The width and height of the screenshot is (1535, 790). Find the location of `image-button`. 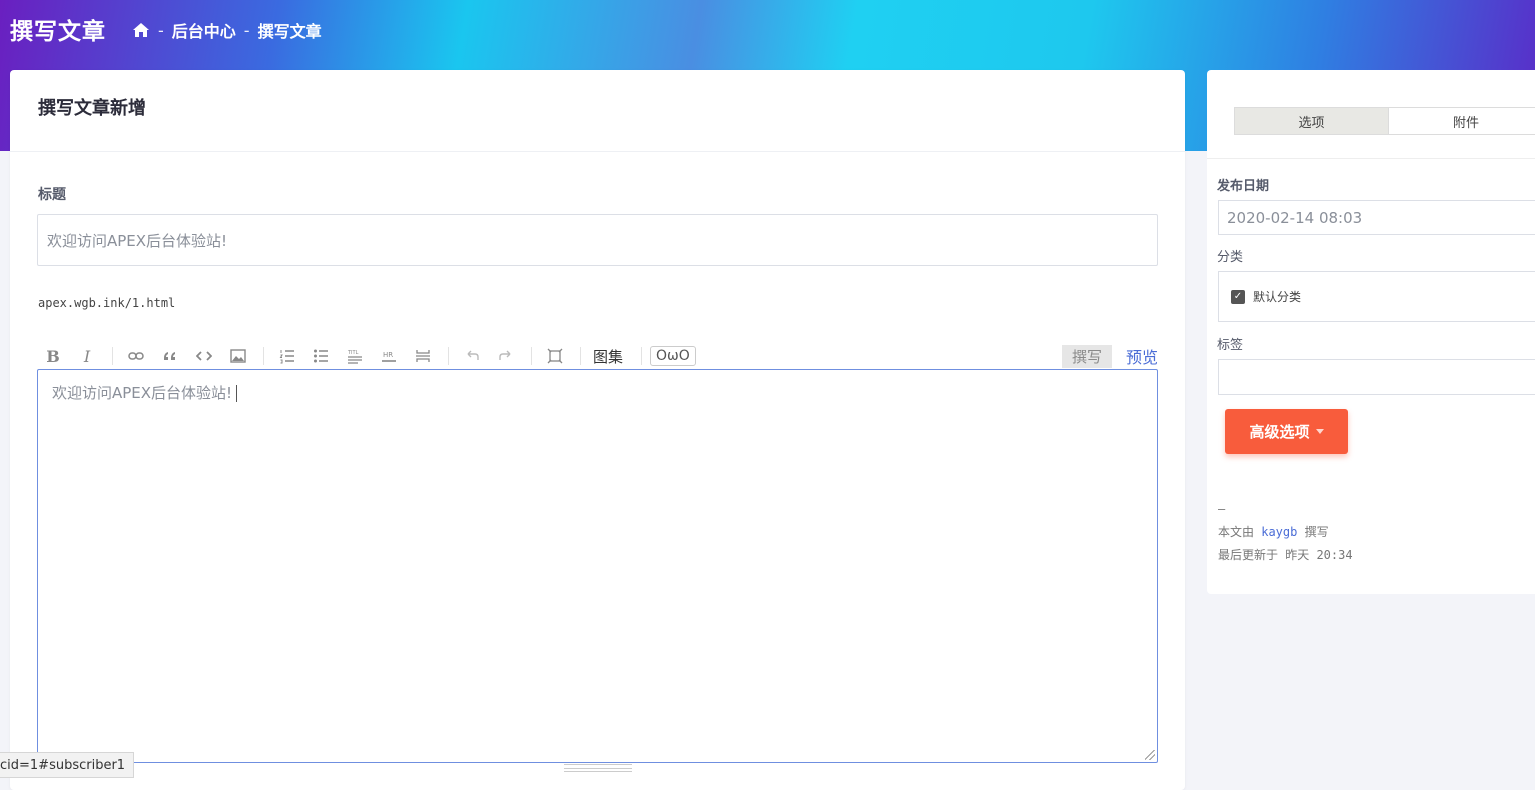

image-button is located at coordinates (238, 356).